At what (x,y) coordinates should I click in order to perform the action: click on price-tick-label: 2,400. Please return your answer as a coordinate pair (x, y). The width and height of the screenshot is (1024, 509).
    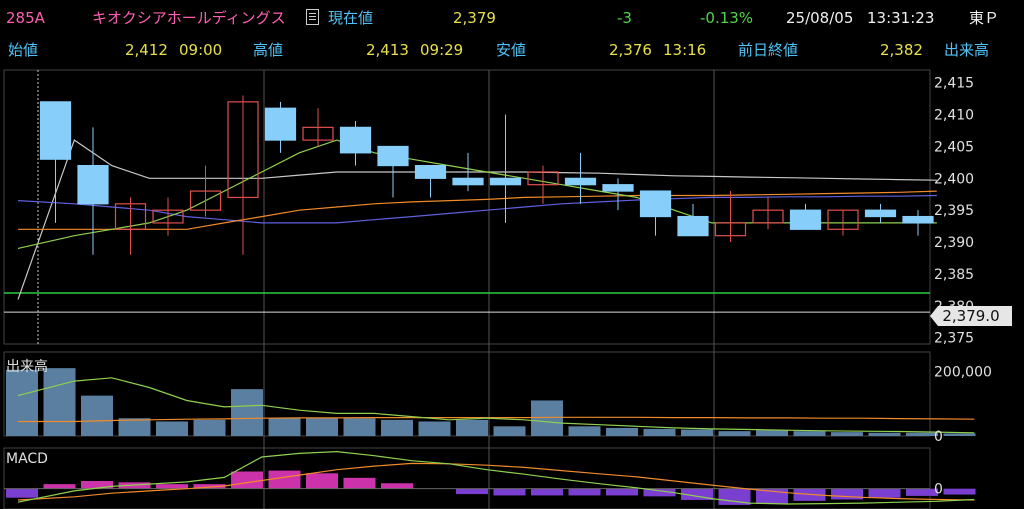
    Looking at the image, I should click on (954, 179).